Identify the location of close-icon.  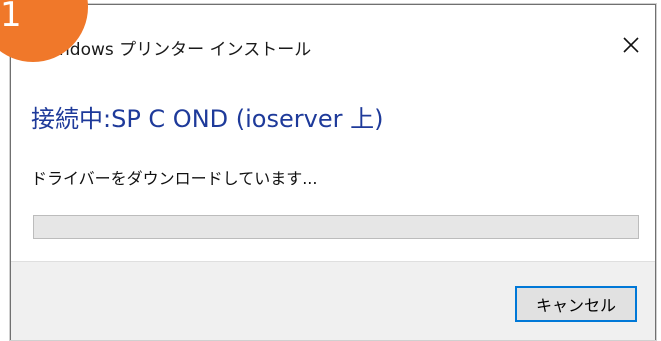
(631, 45).